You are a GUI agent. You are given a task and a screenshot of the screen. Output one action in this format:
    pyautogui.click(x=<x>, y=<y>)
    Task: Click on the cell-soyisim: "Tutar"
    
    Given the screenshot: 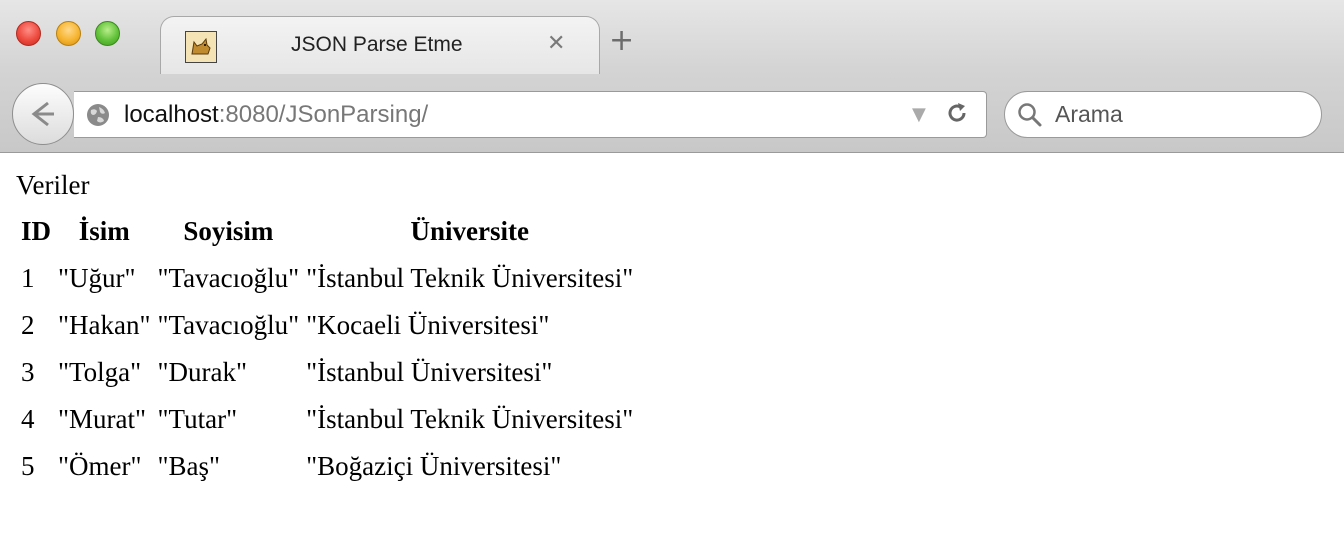 What is the action you would take?
    pyautogui.click(x=197, y=419)
    